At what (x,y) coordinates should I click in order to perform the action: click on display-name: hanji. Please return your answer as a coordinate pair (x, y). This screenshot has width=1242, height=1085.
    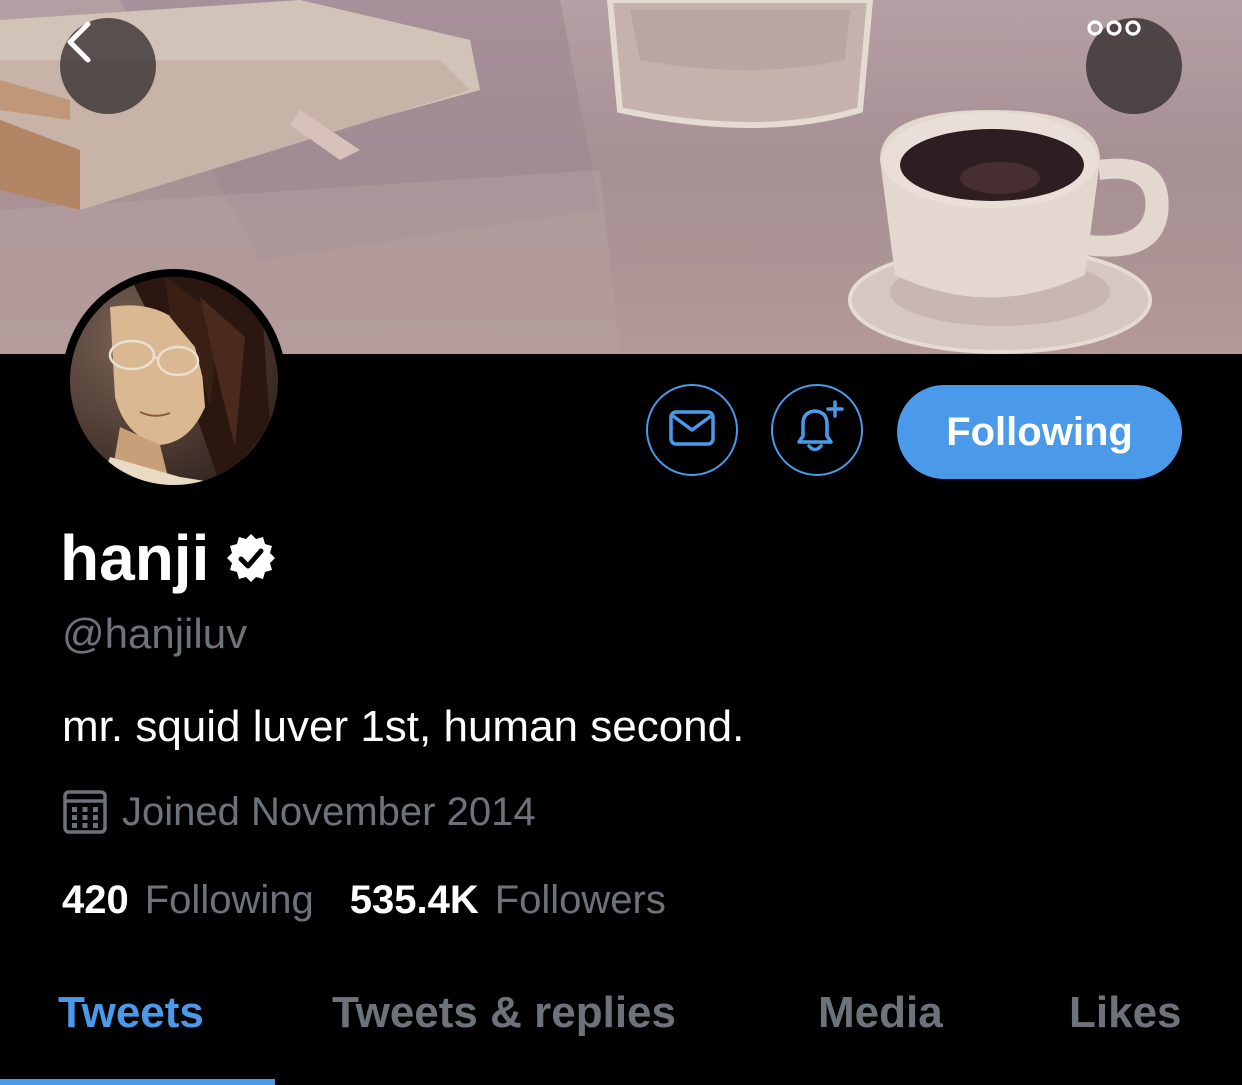
    Looking at the image, I should click on (135, 558).